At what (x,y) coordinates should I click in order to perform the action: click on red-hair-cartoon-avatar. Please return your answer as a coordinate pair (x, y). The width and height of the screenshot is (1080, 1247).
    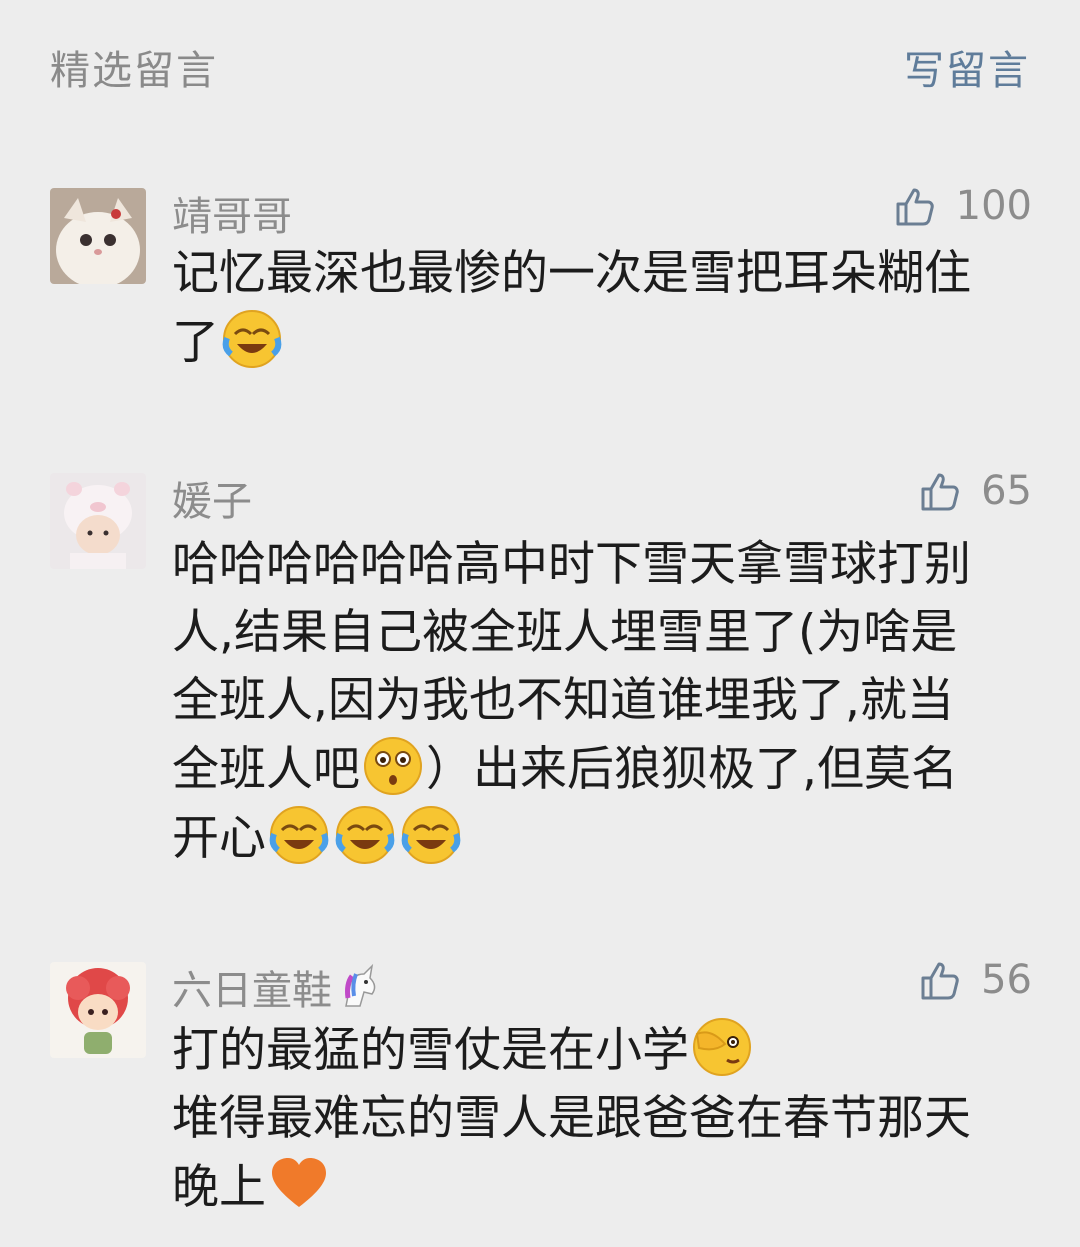
    Looking at the image, I should click on (98, 1010).